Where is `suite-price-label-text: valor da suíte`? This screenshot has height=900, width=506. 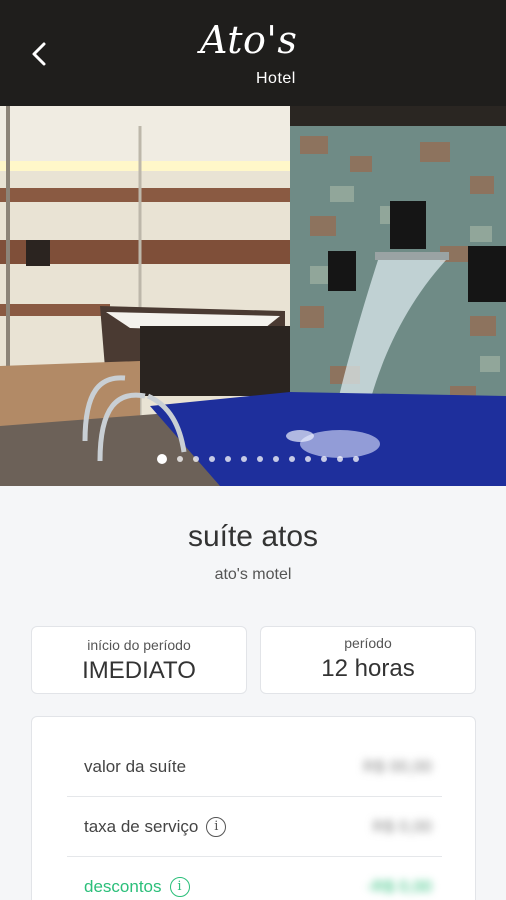
suite-price-label-text: valor da suíte is located at coordinates (135, 766).